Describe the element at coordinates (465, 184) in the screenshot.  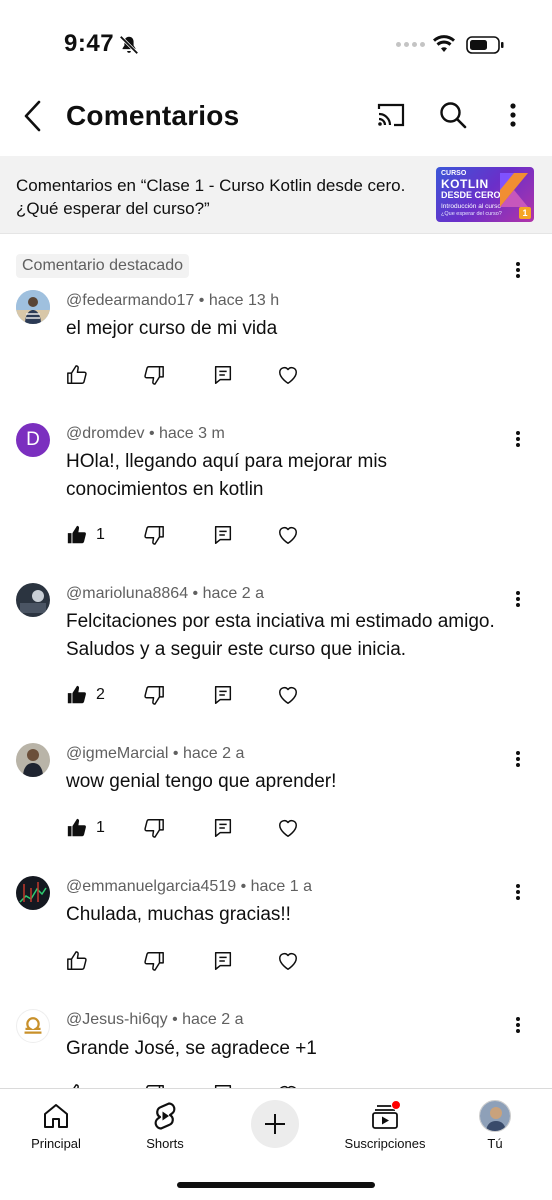
I see `thumb-text-2: KOTLIN` at that location.